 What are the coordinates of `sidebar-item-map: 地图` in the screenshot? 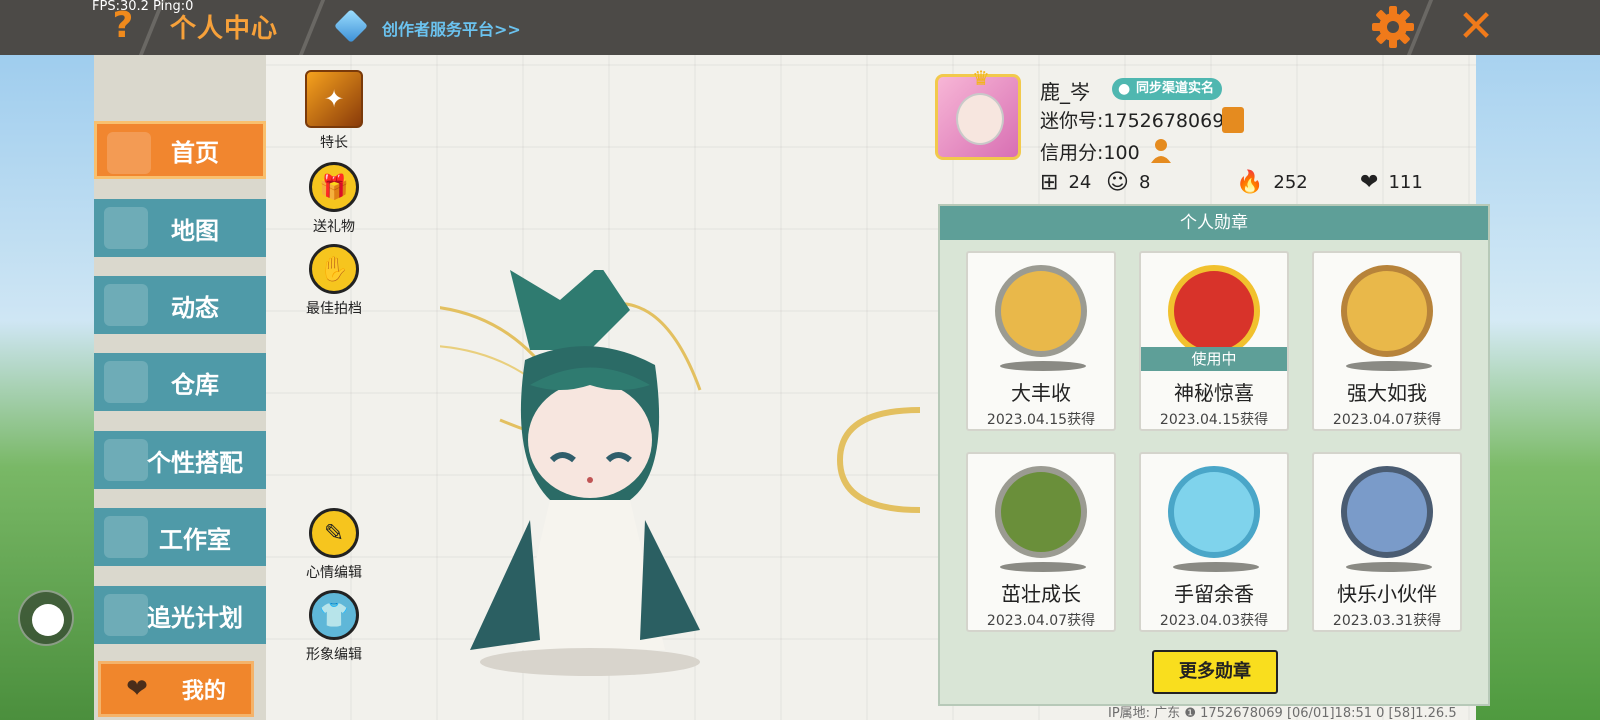 It's located at (180, 228).